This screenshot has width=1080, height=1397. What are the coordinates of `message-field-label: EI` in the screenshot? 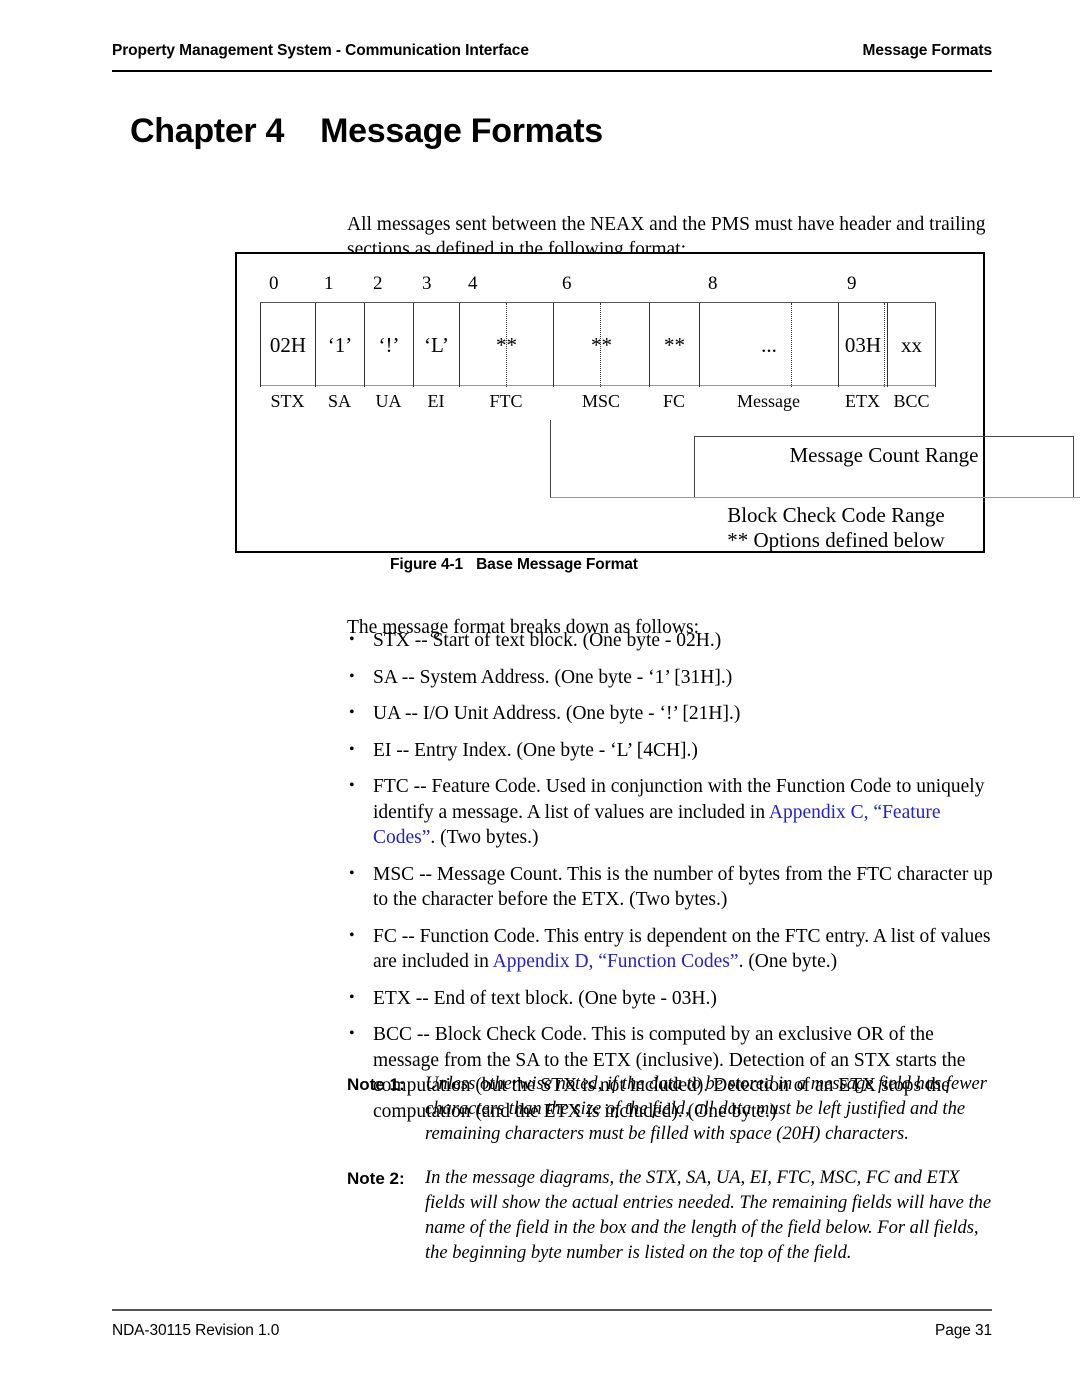 It's located at (436, 401).